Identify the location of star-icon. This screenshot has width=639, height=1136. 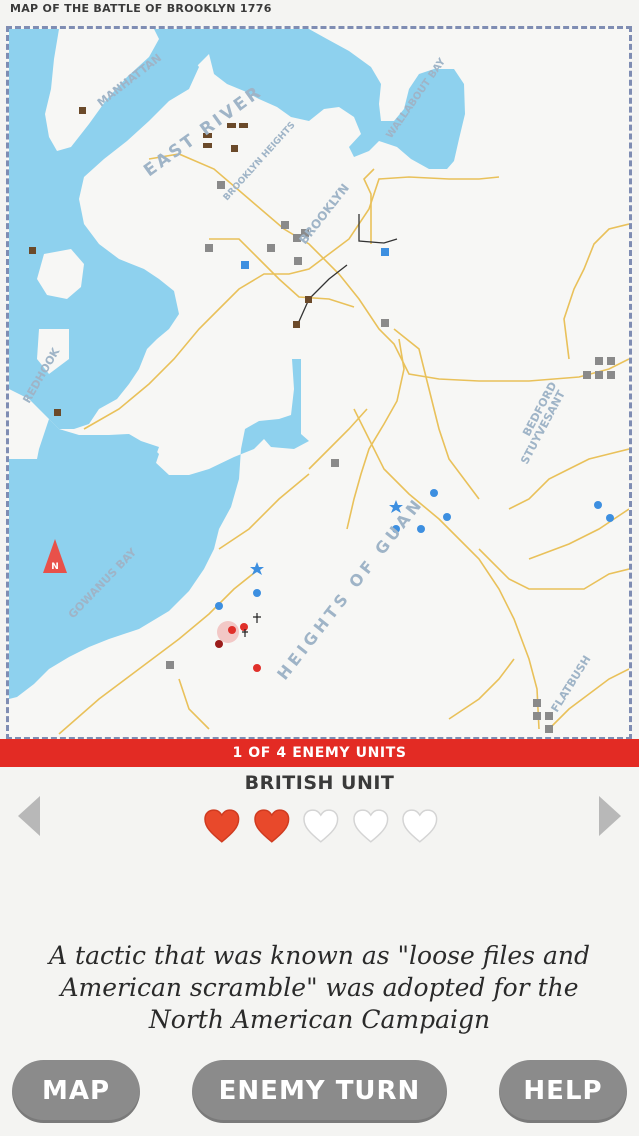
(257, 568).